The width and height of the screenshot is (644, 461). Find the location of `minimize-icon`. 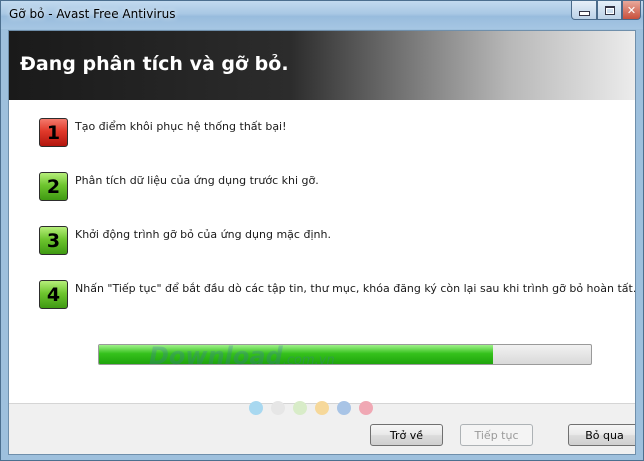

minimize-icon is located at coordinates (584, 13).